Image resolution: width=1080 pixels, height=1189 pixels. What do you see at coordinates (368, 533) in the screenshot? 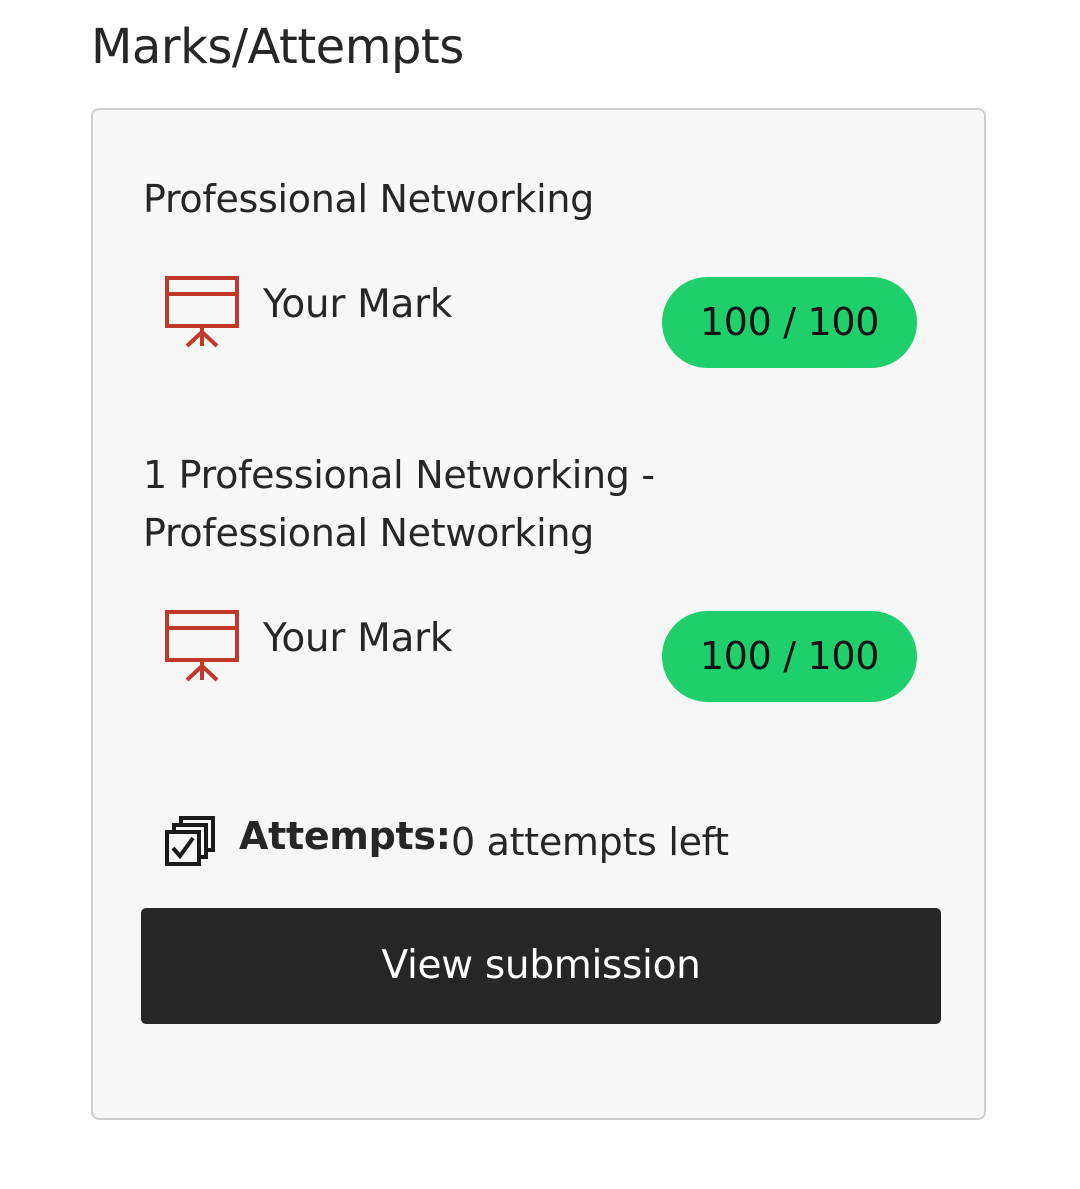
I see `section-title-line-2: Professional Networking` at bounding box center [368, 533].